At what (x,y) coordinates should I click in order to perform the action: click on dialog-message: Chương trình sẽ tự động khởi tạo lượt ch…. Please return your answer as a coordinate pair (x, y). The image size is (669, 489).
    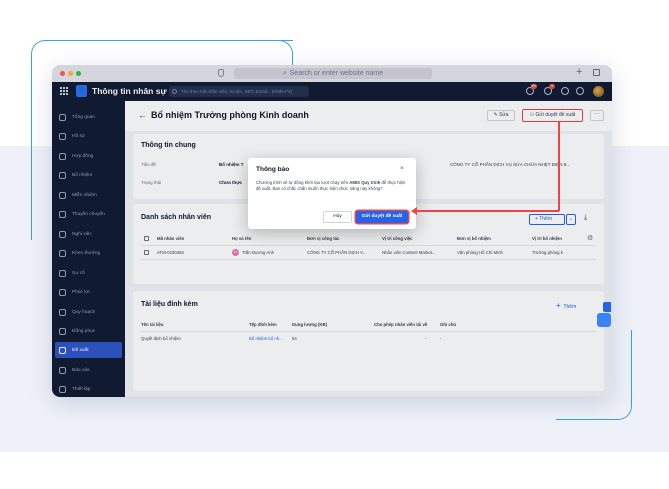
    Looking at the image, I should click on (332, 186).